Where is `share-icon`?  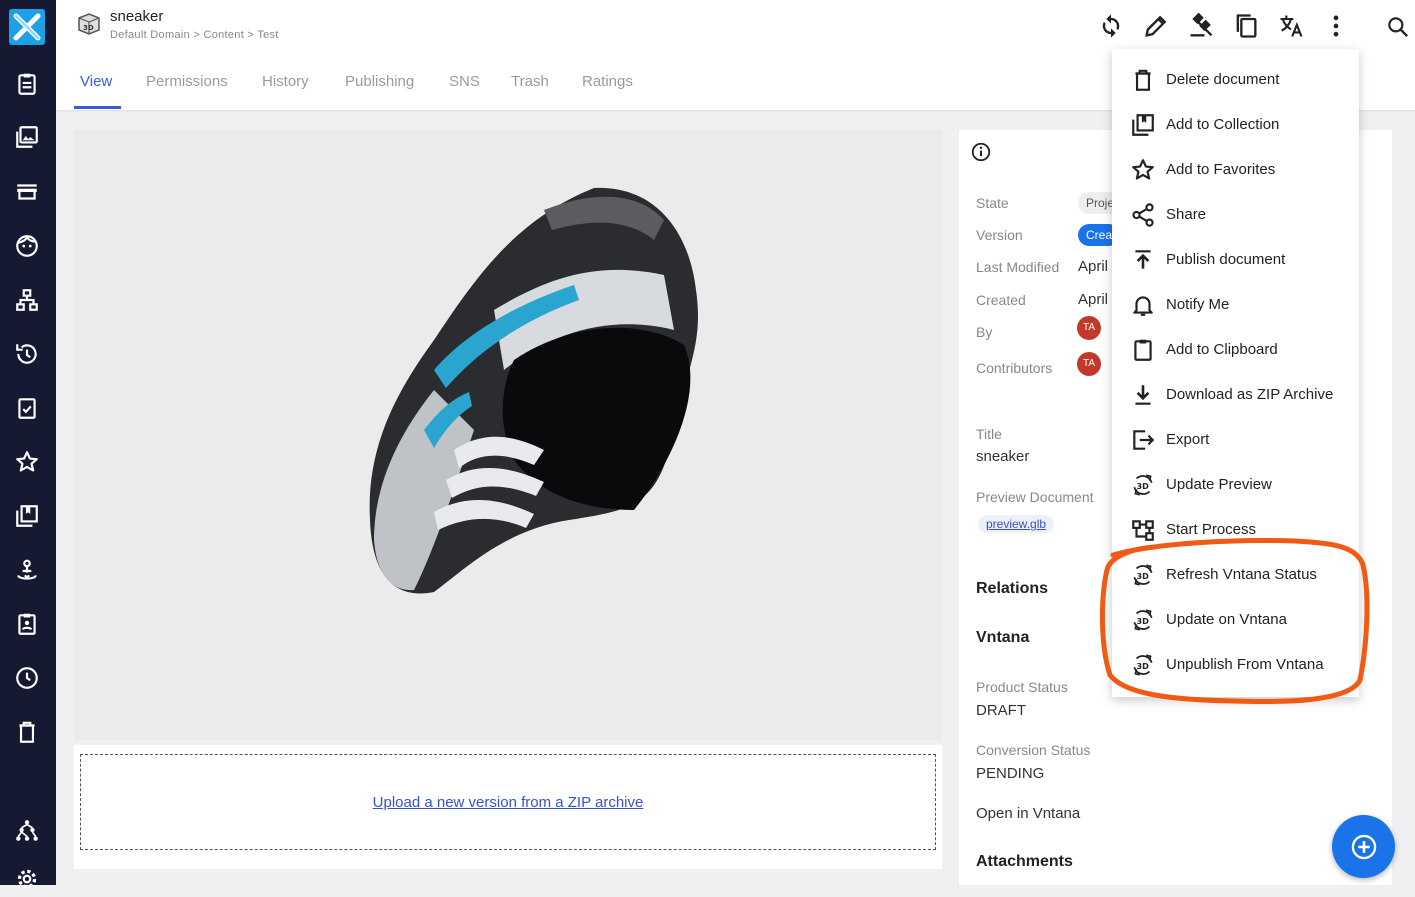 share-icon is located at coordinates (1143, 215).